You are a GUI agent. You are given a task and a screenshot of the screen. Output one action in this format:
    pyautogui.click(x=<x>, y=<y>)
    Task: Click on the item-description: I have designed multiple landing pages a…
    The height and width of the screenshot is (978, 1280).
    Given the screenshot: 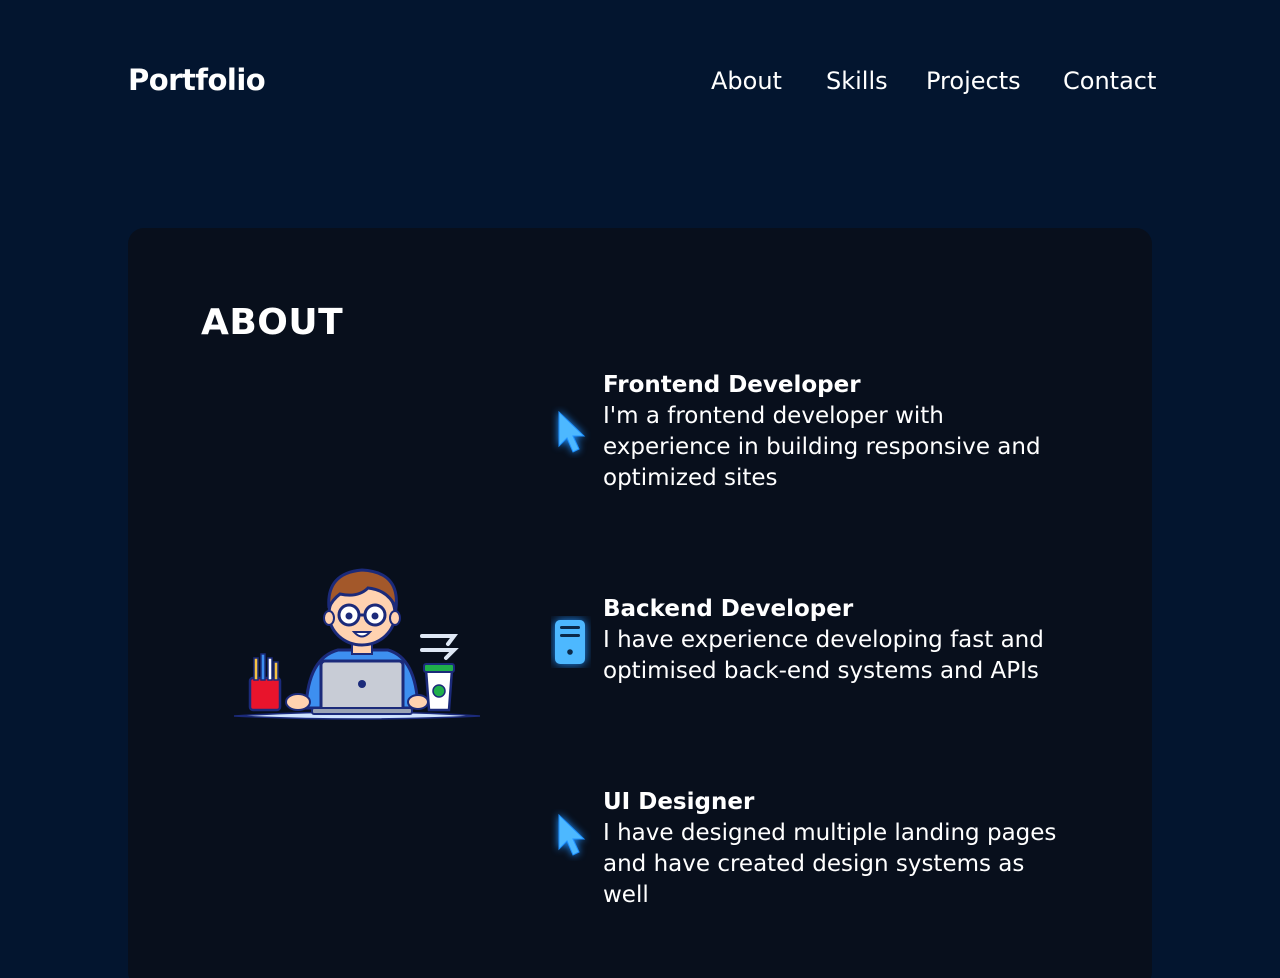 What is the action you would take?
    pyautogui.click(x=830, y=864)
    